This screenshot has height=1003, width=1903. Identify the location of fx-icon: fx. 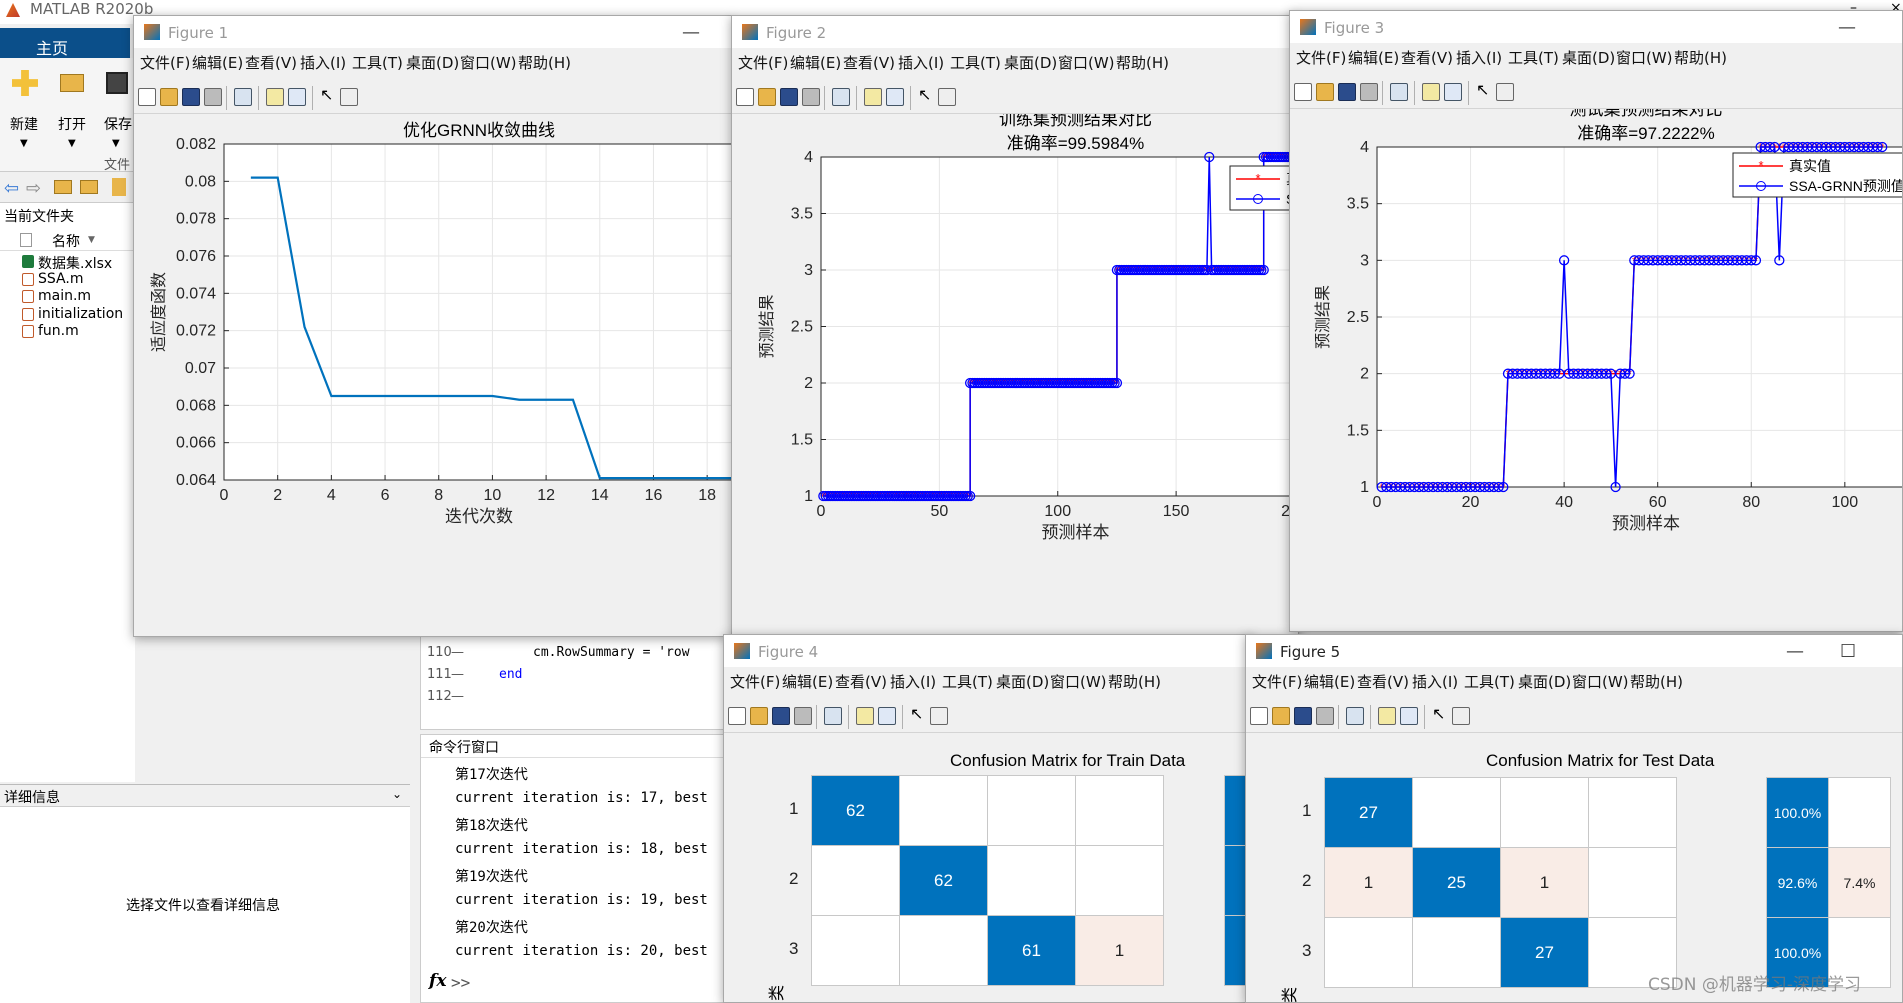
(437, 981).